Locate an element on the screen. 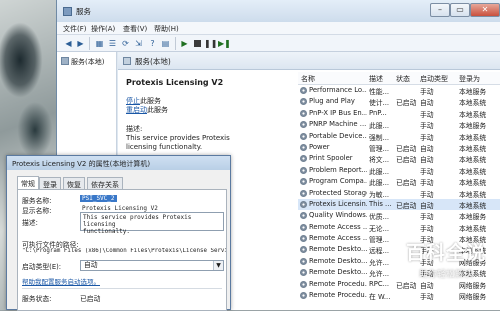 The height and width of the screenshot is (311, 500). stop-service-icon is located at coordinates (197, 43).